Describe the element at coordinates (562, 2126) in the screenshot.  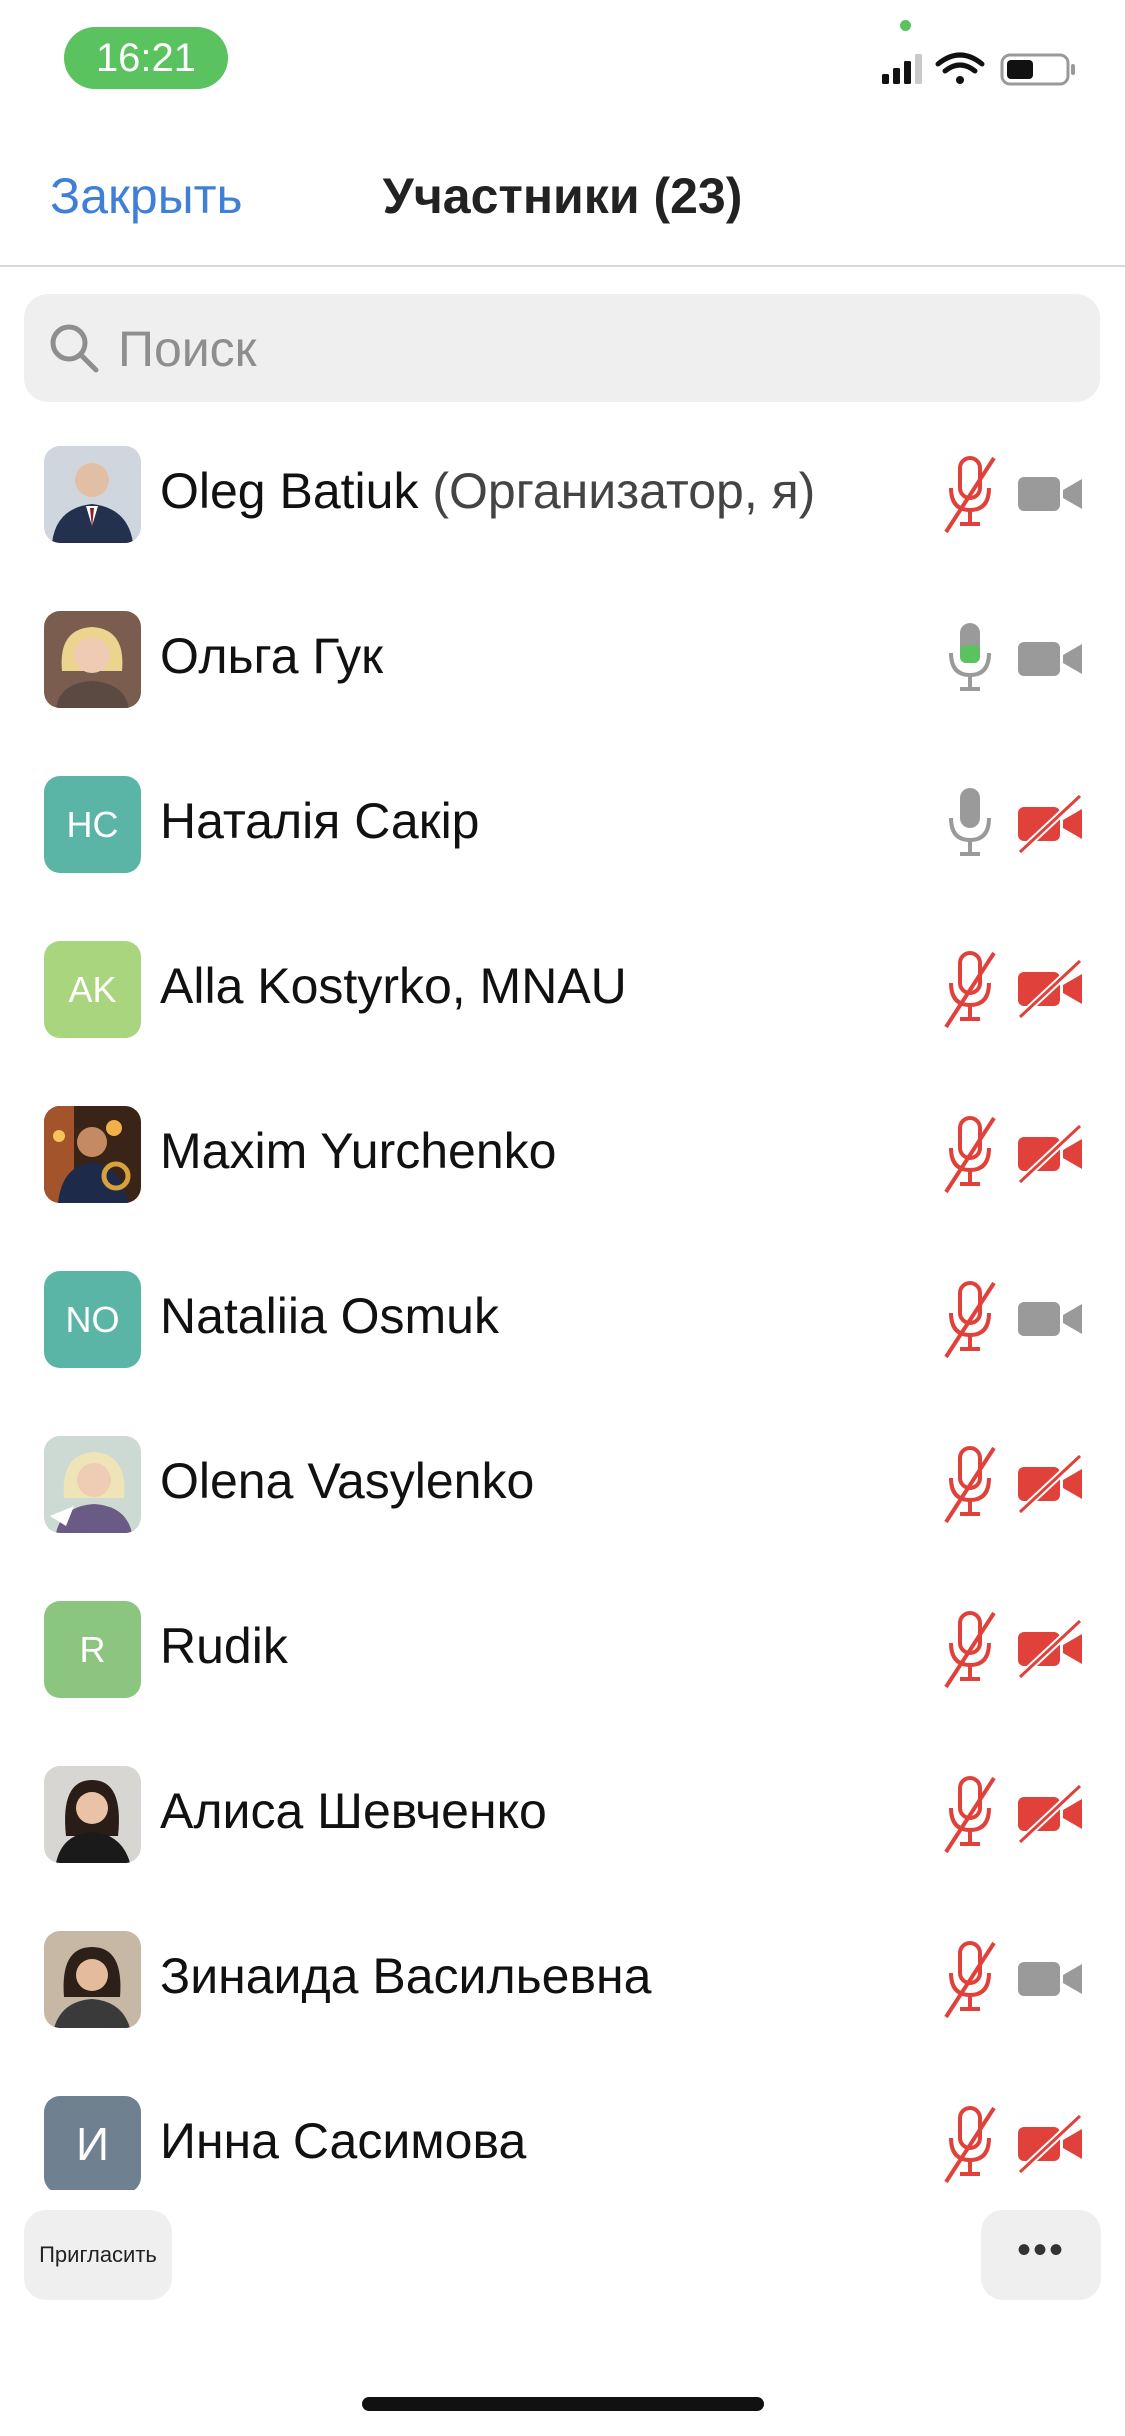
I see `participant-row: И Инна Сасимова` at that location.